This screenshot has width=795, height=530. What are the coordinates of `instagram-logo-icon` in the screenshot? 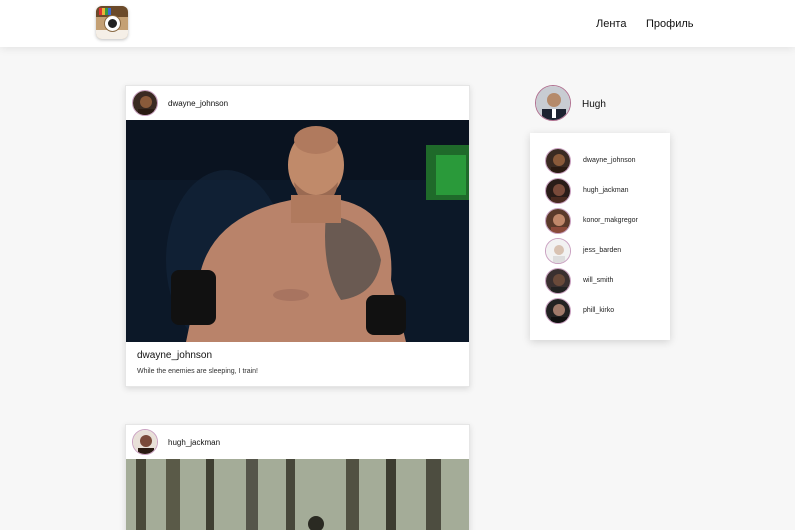 It's located at (112, 22).